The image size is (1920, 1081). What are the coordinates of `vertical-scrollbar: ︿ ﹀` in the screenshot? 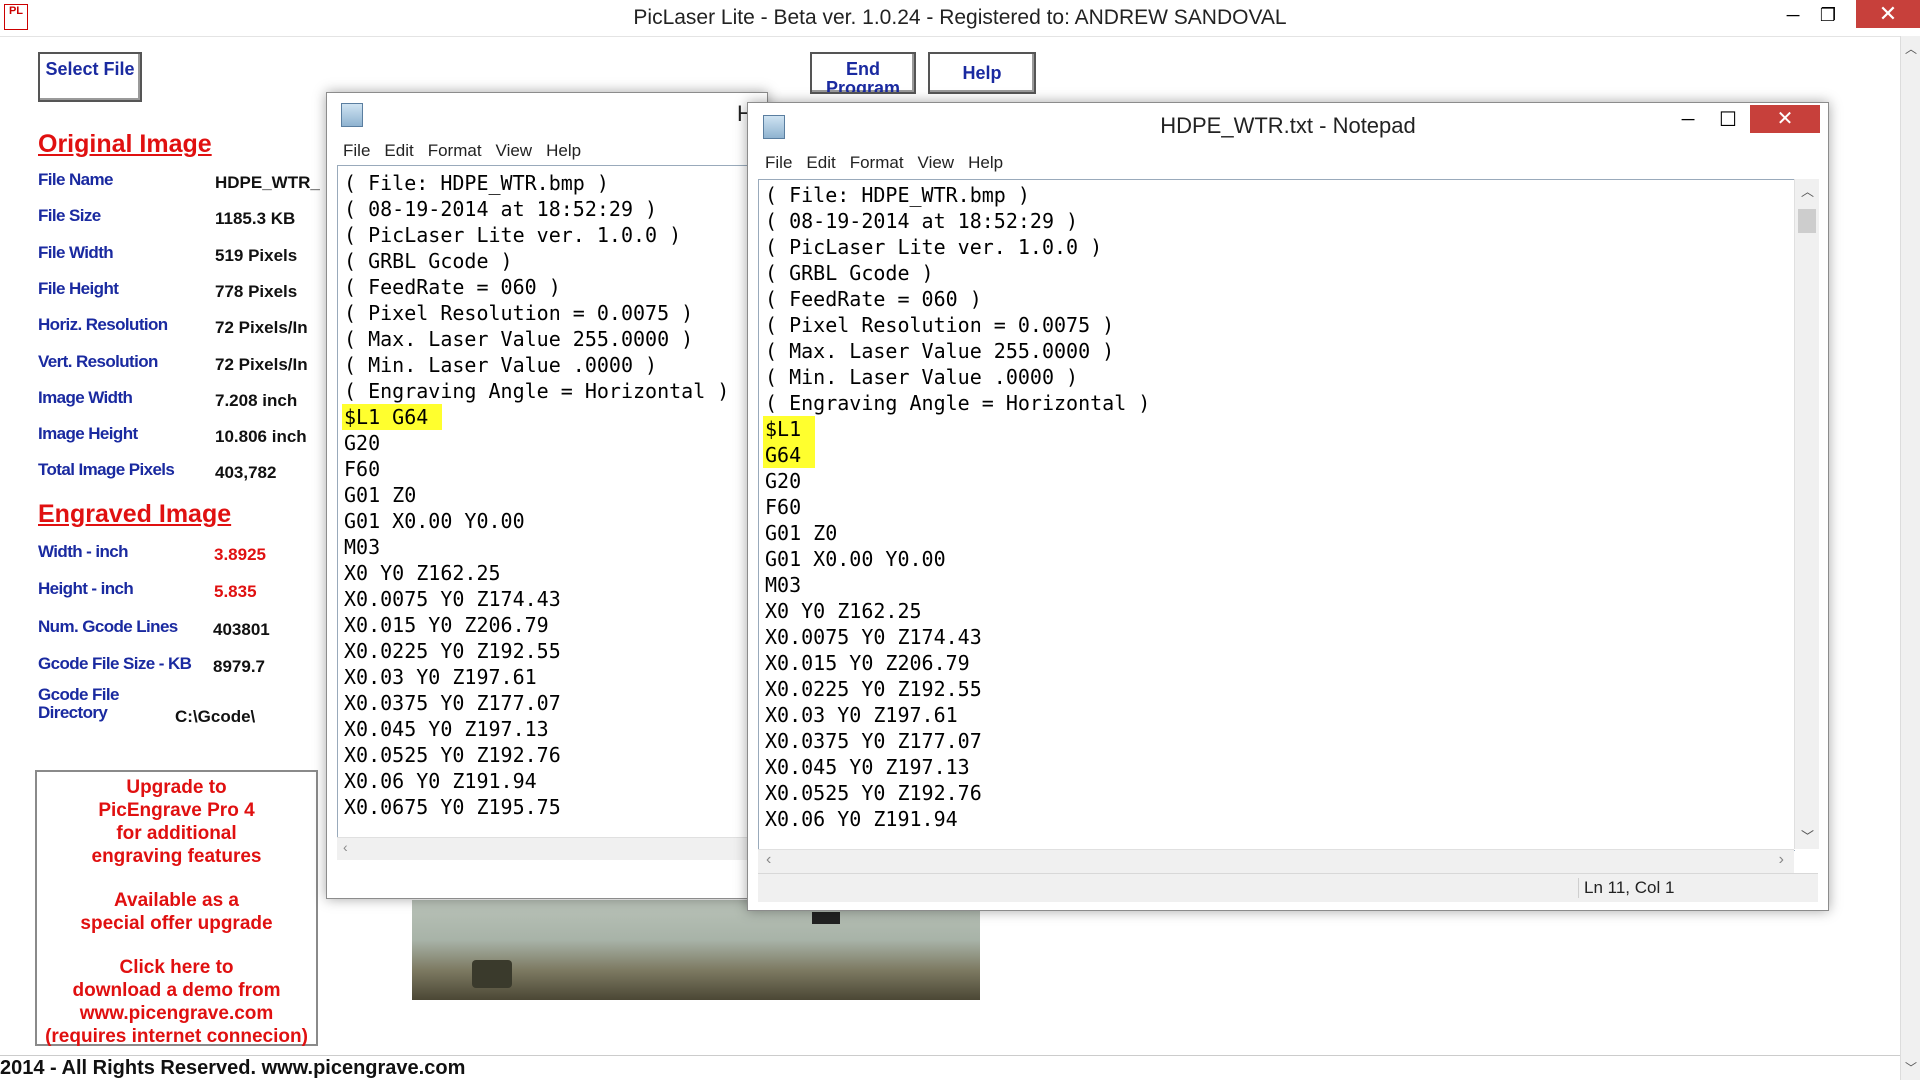 It's located at (1806, 514).